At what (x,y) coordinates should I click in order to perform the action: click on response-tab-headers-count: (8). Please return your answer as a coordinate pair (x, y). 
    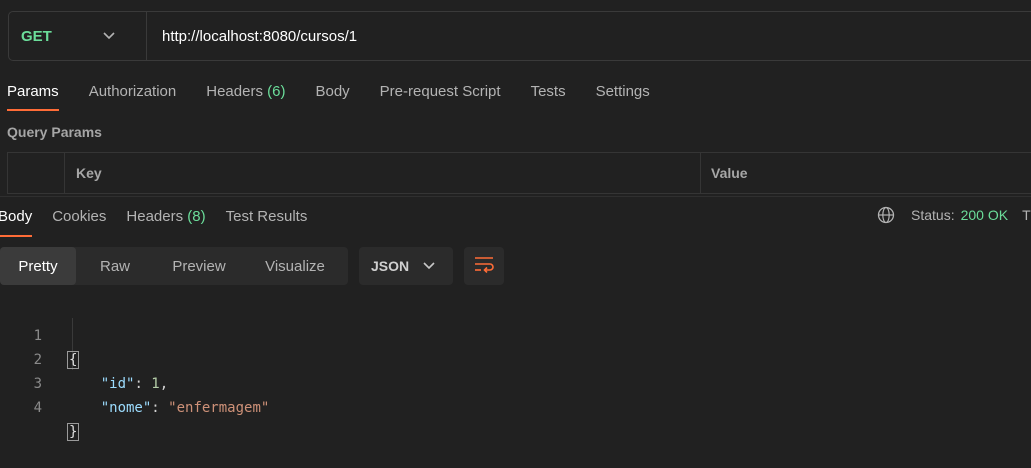
    Looking at the image, I should click on (196, 216).